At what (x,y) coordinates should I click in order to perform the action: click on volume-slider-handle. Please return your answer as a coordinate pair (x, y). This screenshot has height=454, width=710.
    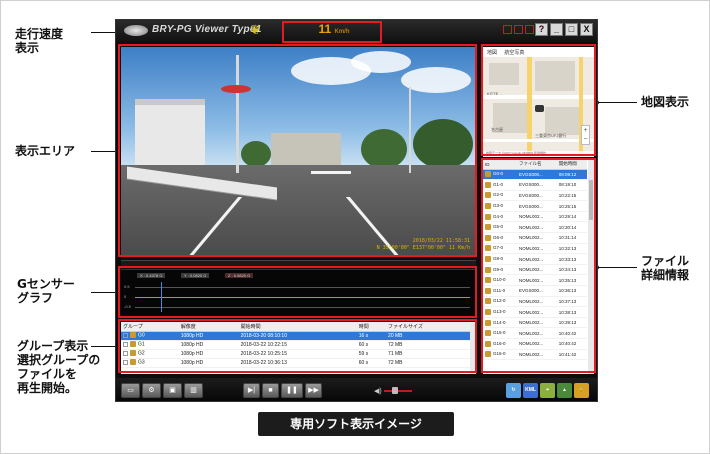
    Looking at the image, I should click on (395, 390).